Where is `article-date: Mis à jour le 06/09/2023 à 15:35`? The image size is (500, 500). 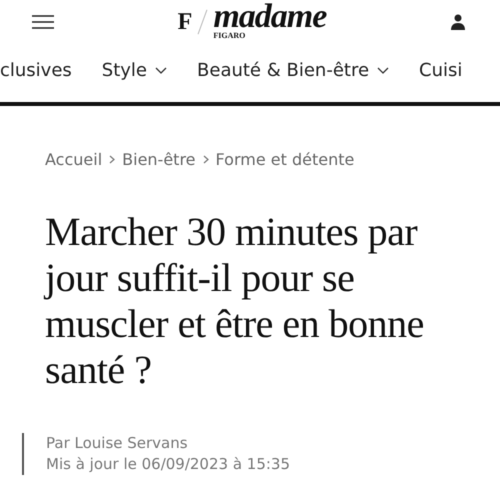 article-date: Mis à jour le 06/09/2023 à 15:35 is located at coordinates (169, 464).